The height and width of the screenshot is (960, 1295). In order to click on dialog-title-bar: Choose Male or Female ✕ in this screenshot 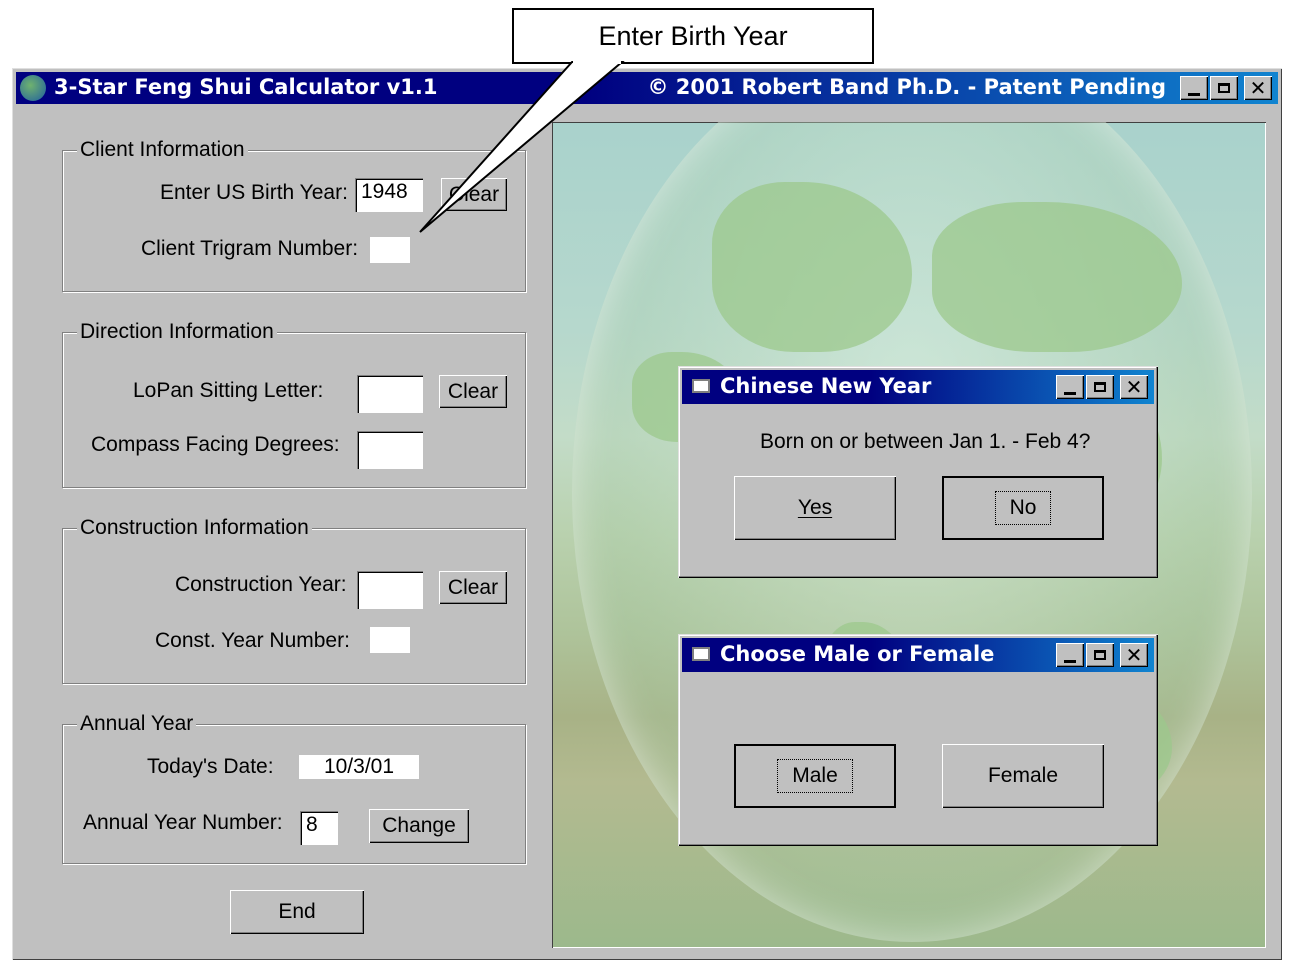, I will do `click(918, 655)`.